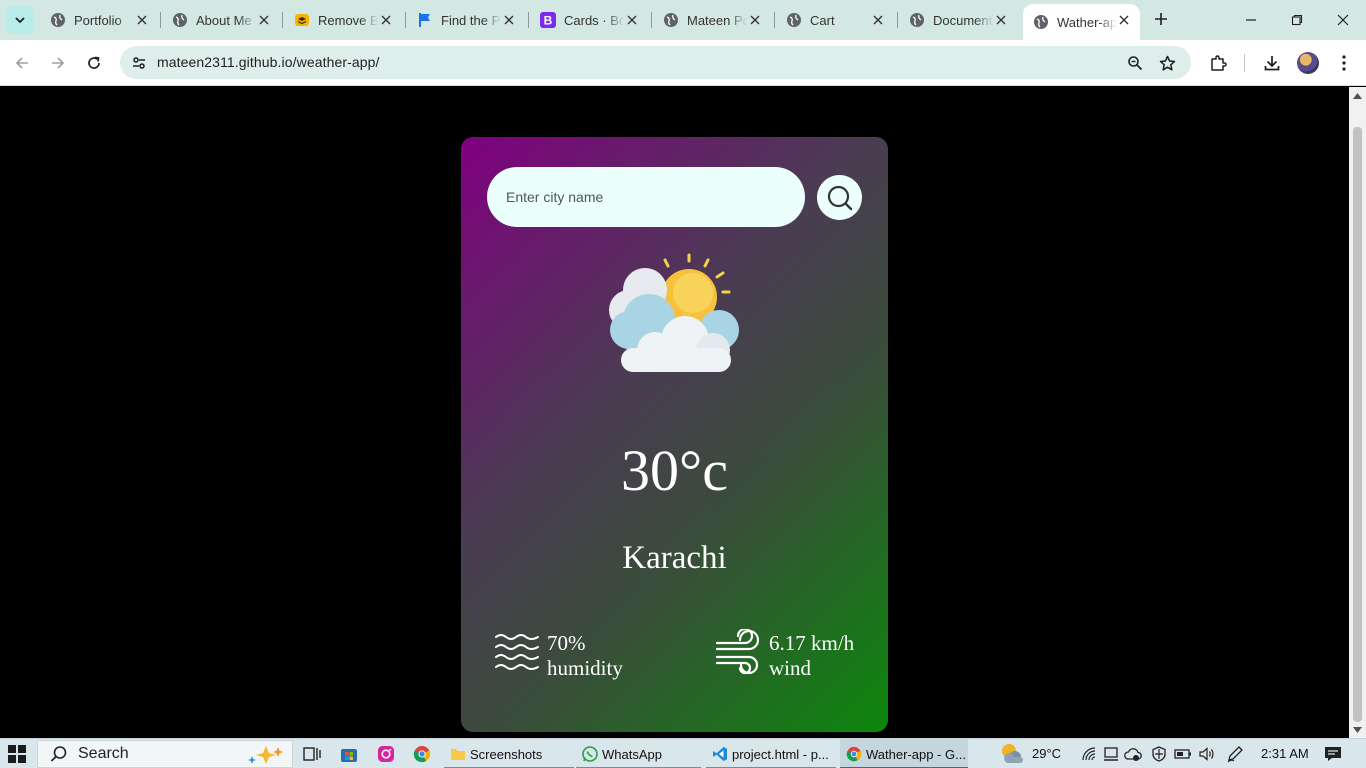  I want to click on bookmark-star-icon, so click(1167, 63).